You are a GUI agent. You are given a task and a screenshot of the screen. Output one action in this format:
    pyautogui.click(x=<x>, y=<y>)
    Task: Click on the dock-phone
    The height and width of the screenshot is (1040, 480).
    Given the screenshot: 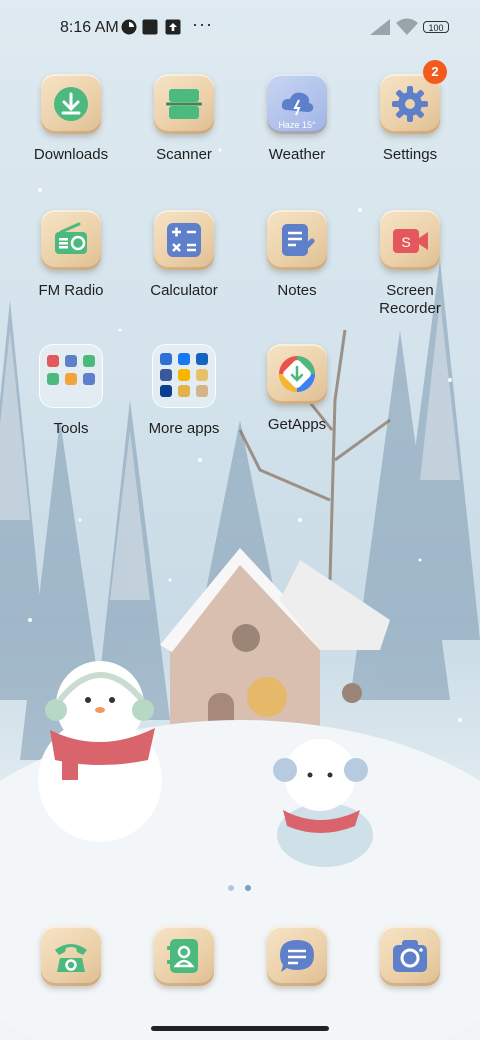 What is the action you would take?
    pyautogui.click(x=71, y=956)
    